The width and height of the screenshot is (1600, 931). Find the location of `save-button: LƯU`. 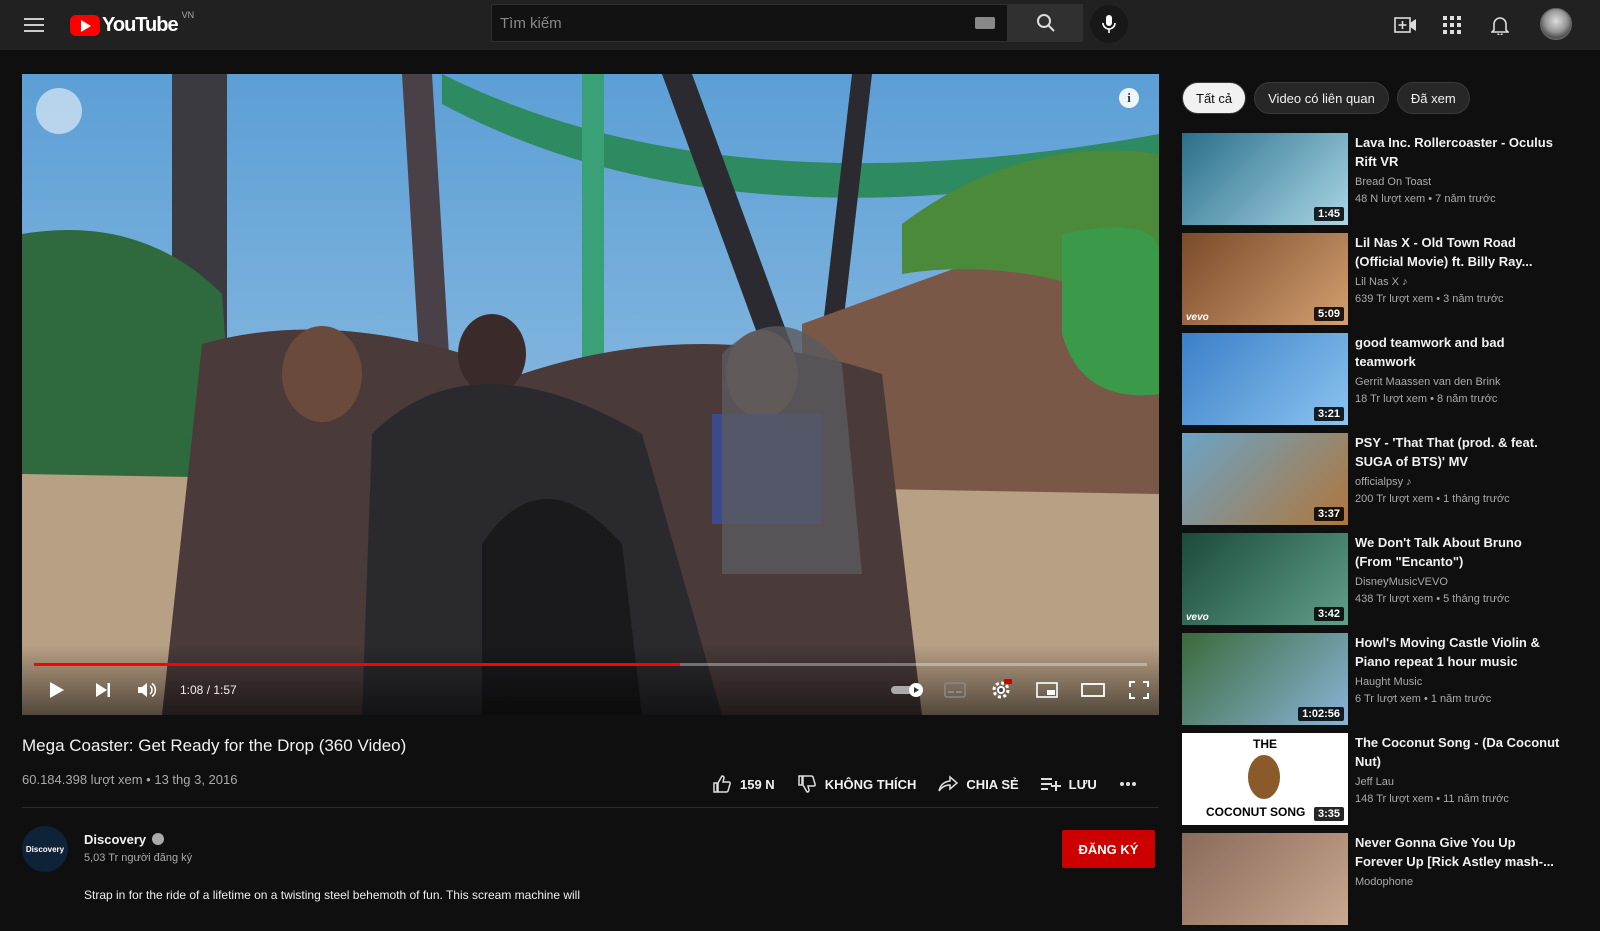

save-button: LƯU is located at coordinates (1068, 784).